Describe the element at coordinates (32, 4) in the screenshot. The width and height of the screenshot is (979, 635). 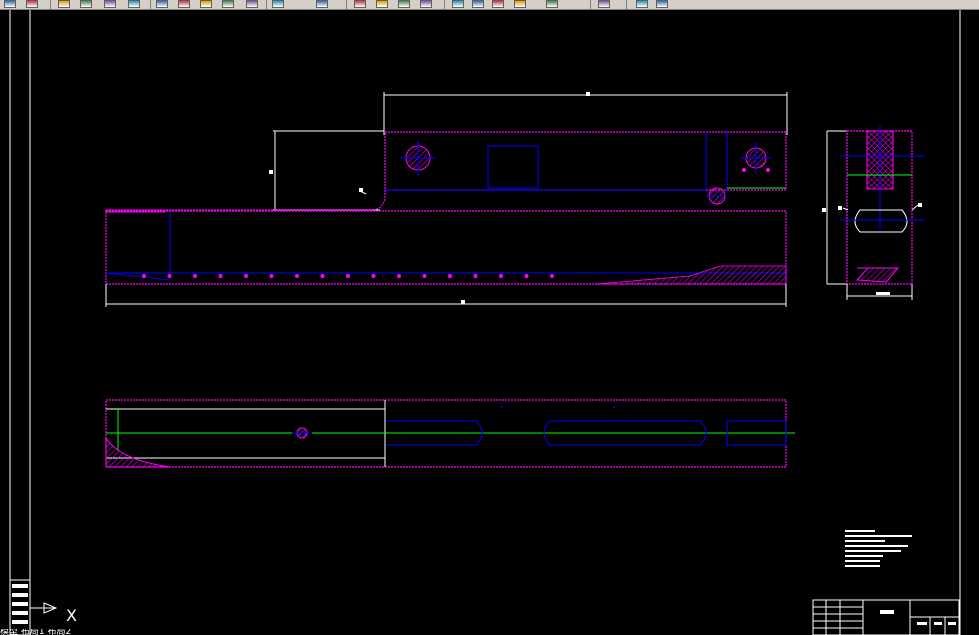
I see `save-icon` at that location.